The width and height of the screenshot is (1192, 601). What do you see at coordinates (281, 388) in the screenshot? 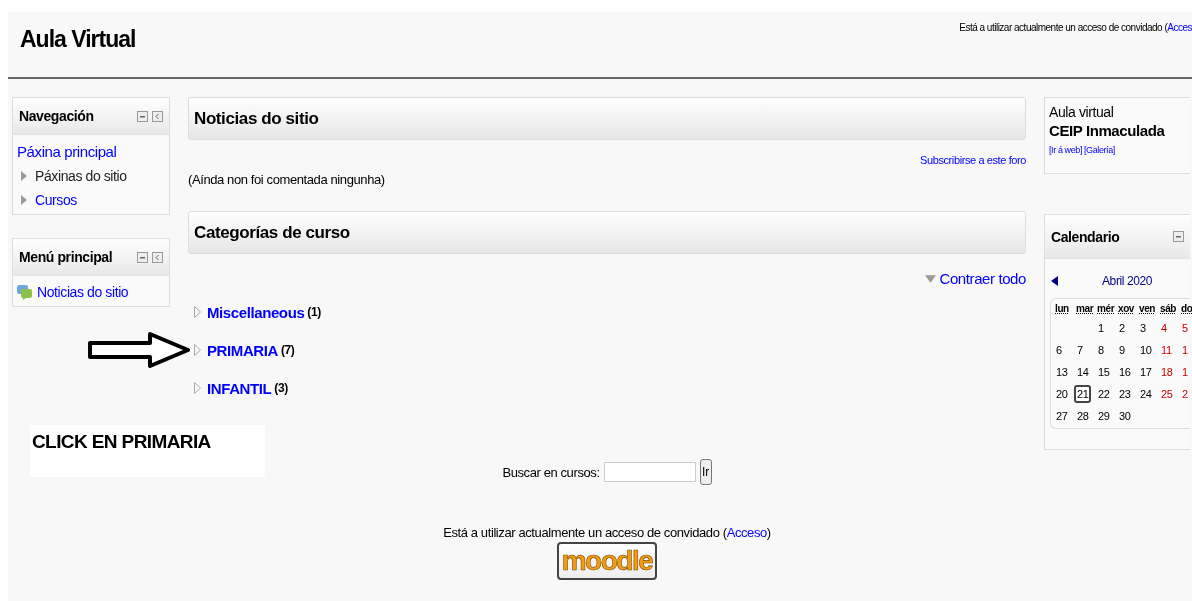
I see `course-count: (3)` at bounding box center [281, 388].